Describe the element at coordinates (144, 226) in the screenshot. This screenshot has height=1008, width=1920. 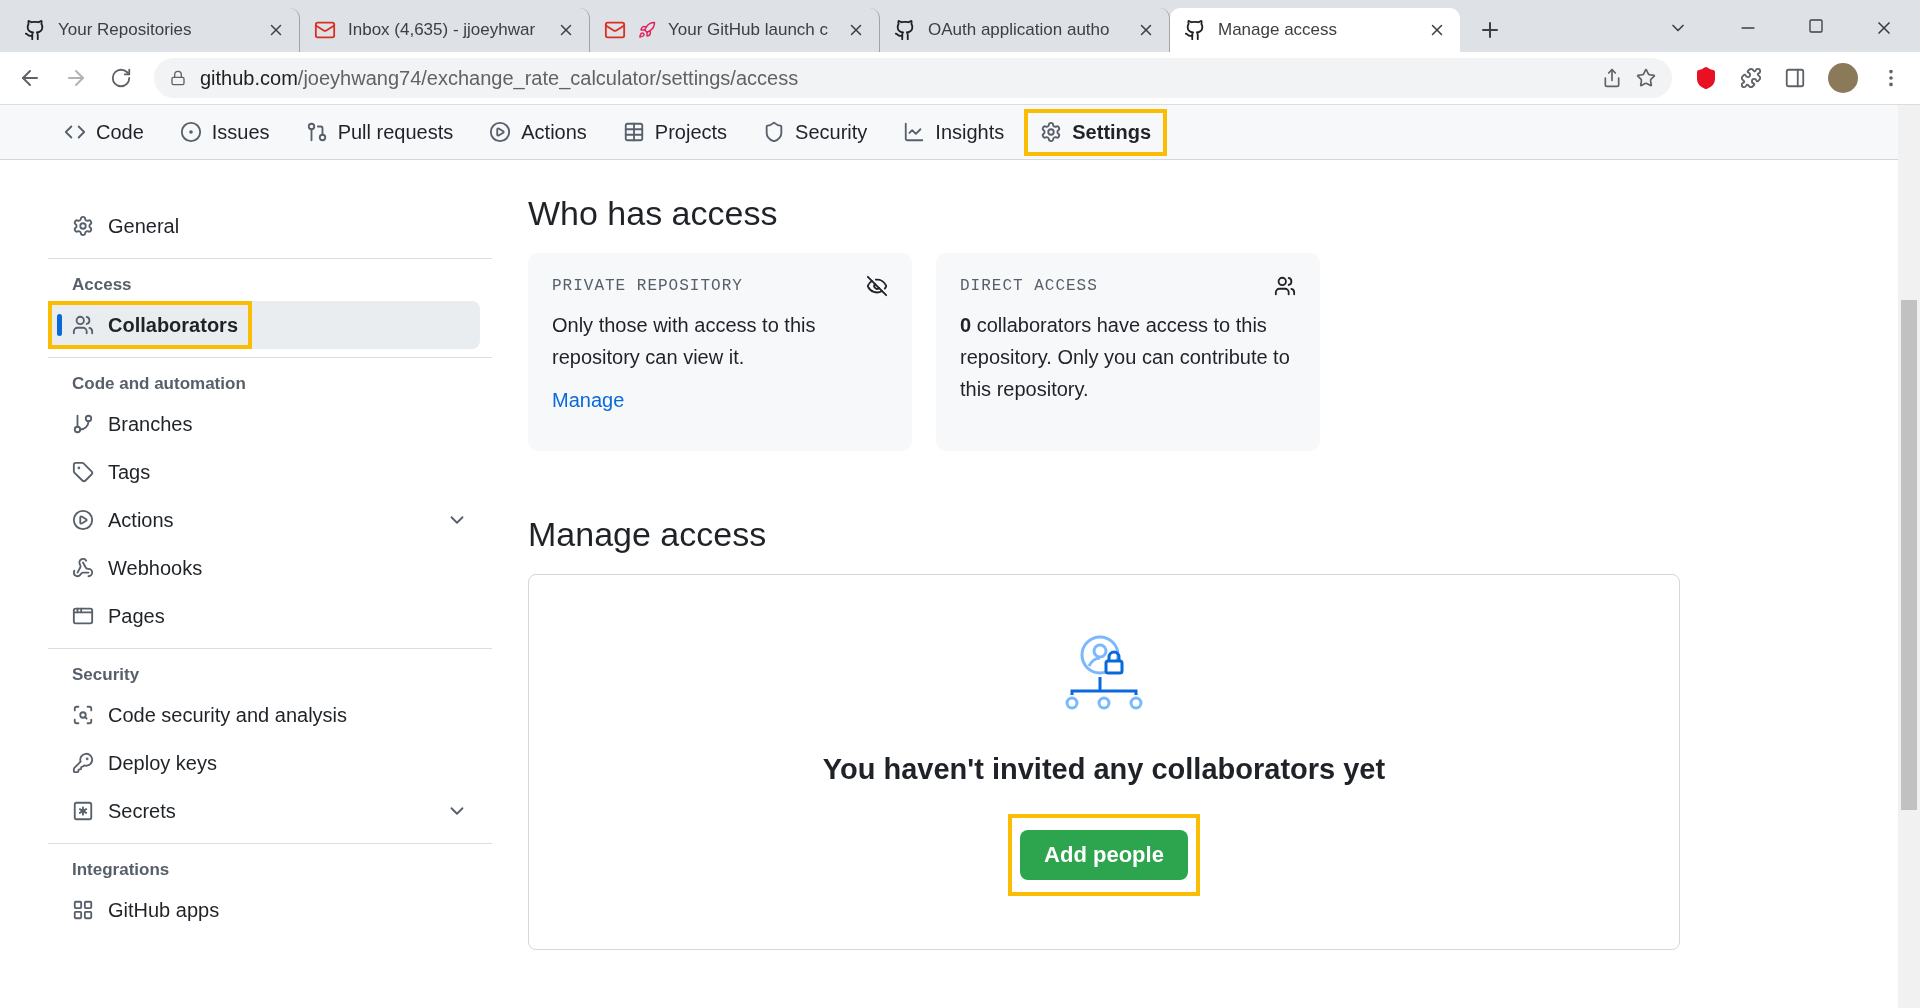
I see `sidebar-label: General` at that location.